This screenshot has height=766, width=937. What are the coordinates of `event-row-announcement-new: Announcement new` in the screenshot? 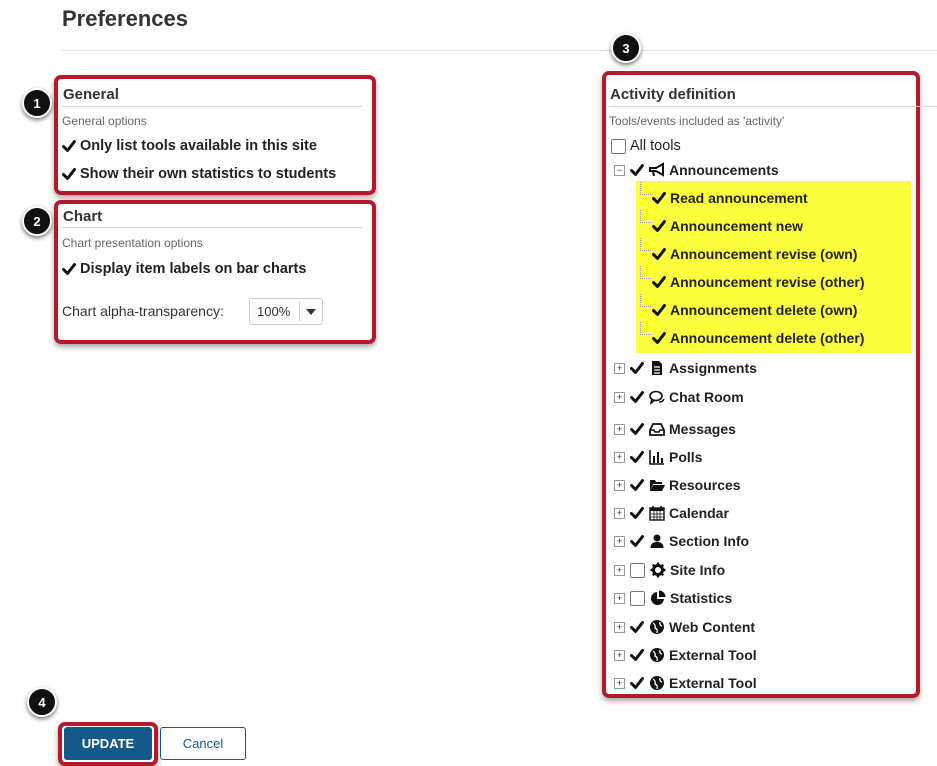 It's located at (727, 226).